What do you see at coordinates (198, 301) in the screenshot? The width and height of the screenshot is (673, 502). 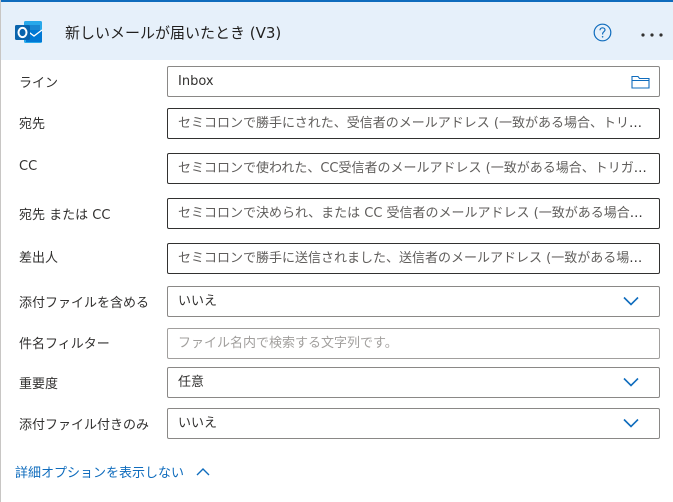 I see `include-attachments-value: いいえ` at bounding box center [198, 301].